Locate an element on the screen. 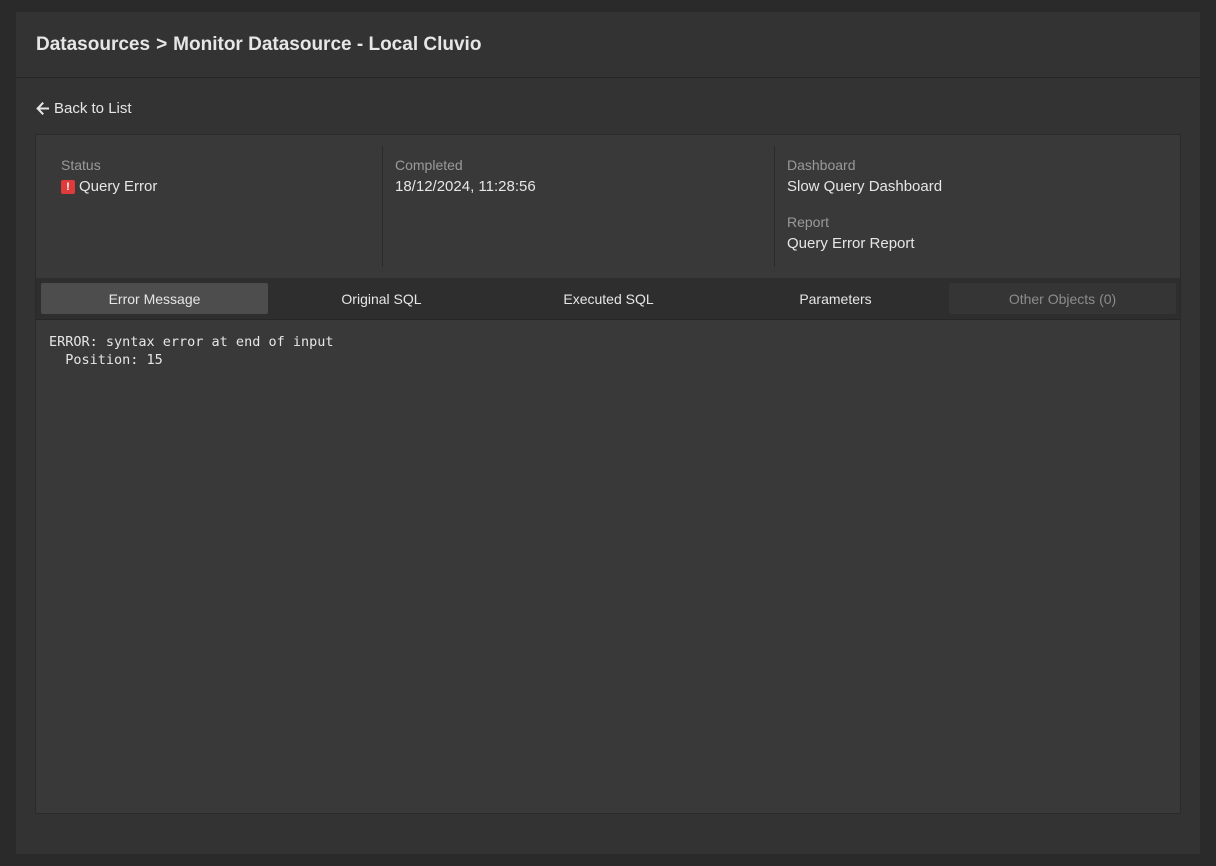 This screenshot has width=1216, height=866. error-icon: ! is located at coordinates (68, 187).